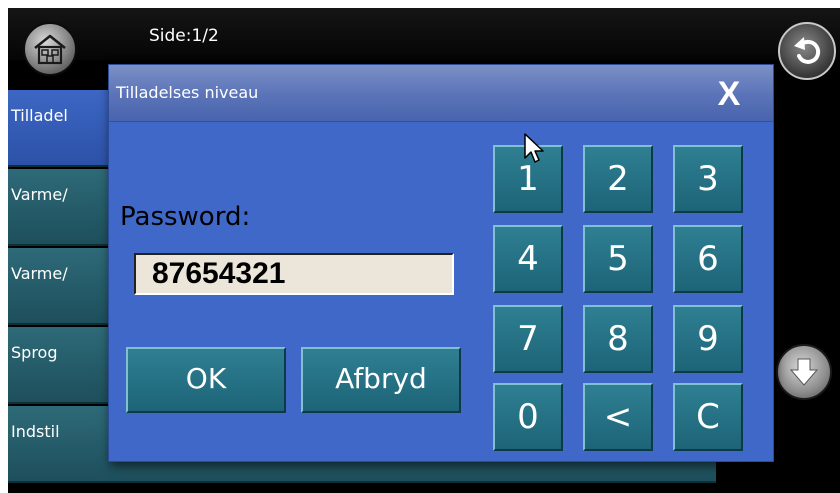  I want to click on dialog-title: Tilladelses niveau, so click(187, 92).